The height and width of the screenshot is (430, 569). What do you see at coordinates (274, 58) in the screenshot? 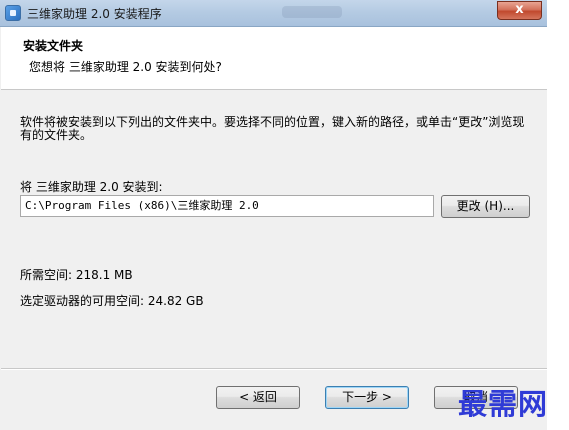
I see `header-panel: 安装文件夹 您想将 三维家助理 2.0 安装到何处?` at bounding box center [274, 58].